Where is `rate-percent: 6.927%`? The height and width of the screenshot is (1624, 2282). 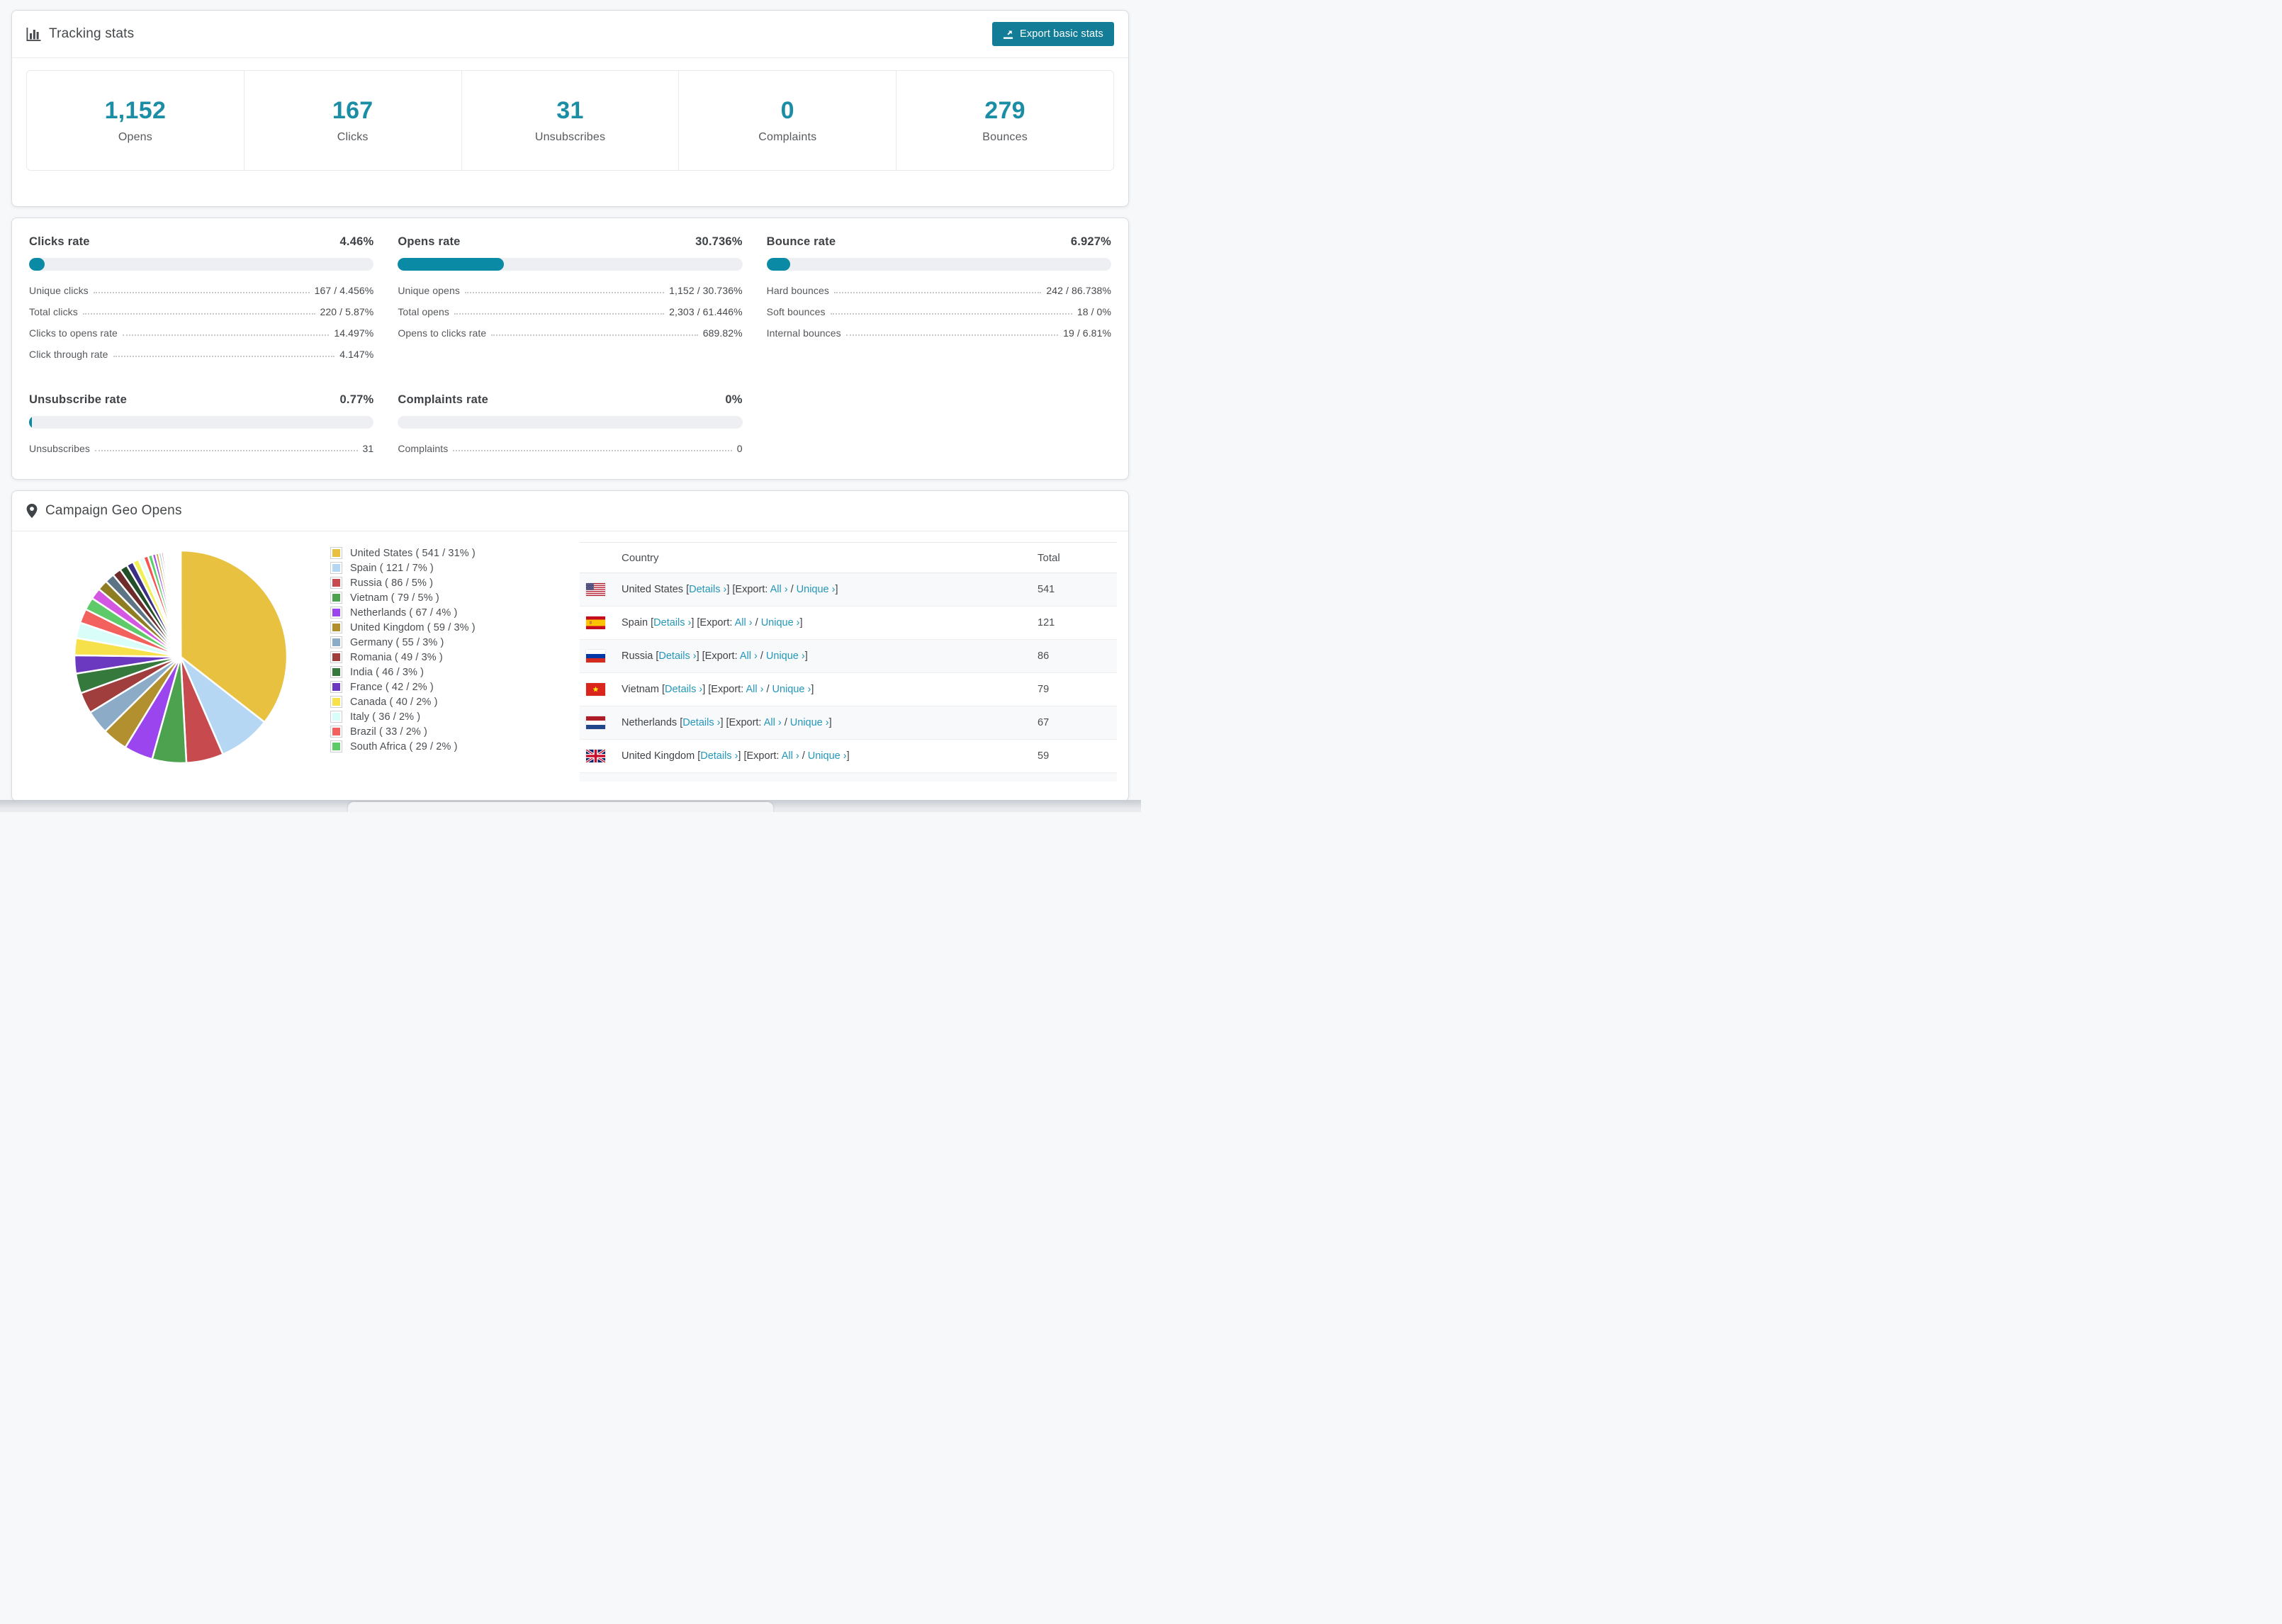
rate-percent: 6.927% is located at coordinates (1090, 242).